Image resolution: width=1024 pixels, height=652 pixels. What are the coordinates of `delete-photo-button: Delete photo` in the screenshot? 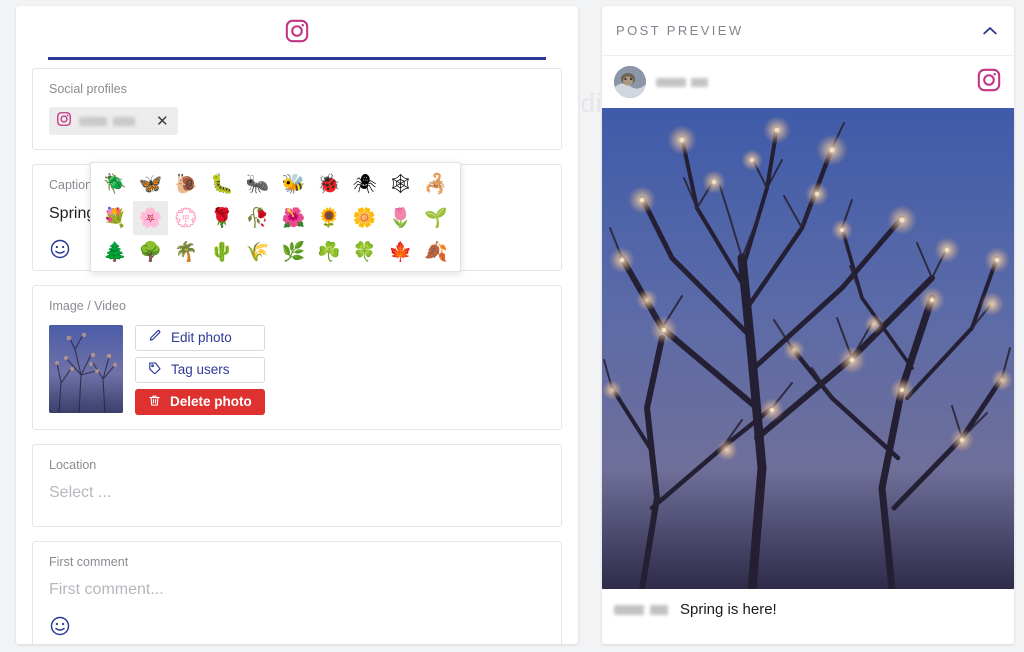 It's located at (200, 401).